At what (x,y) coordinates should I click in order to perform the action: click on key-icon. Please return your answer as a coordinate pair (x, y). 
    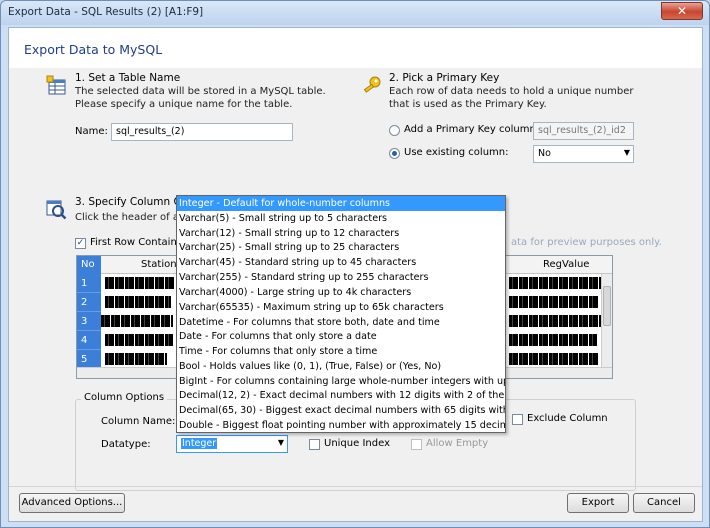
    Looking at the image, I should click on (372, 84).